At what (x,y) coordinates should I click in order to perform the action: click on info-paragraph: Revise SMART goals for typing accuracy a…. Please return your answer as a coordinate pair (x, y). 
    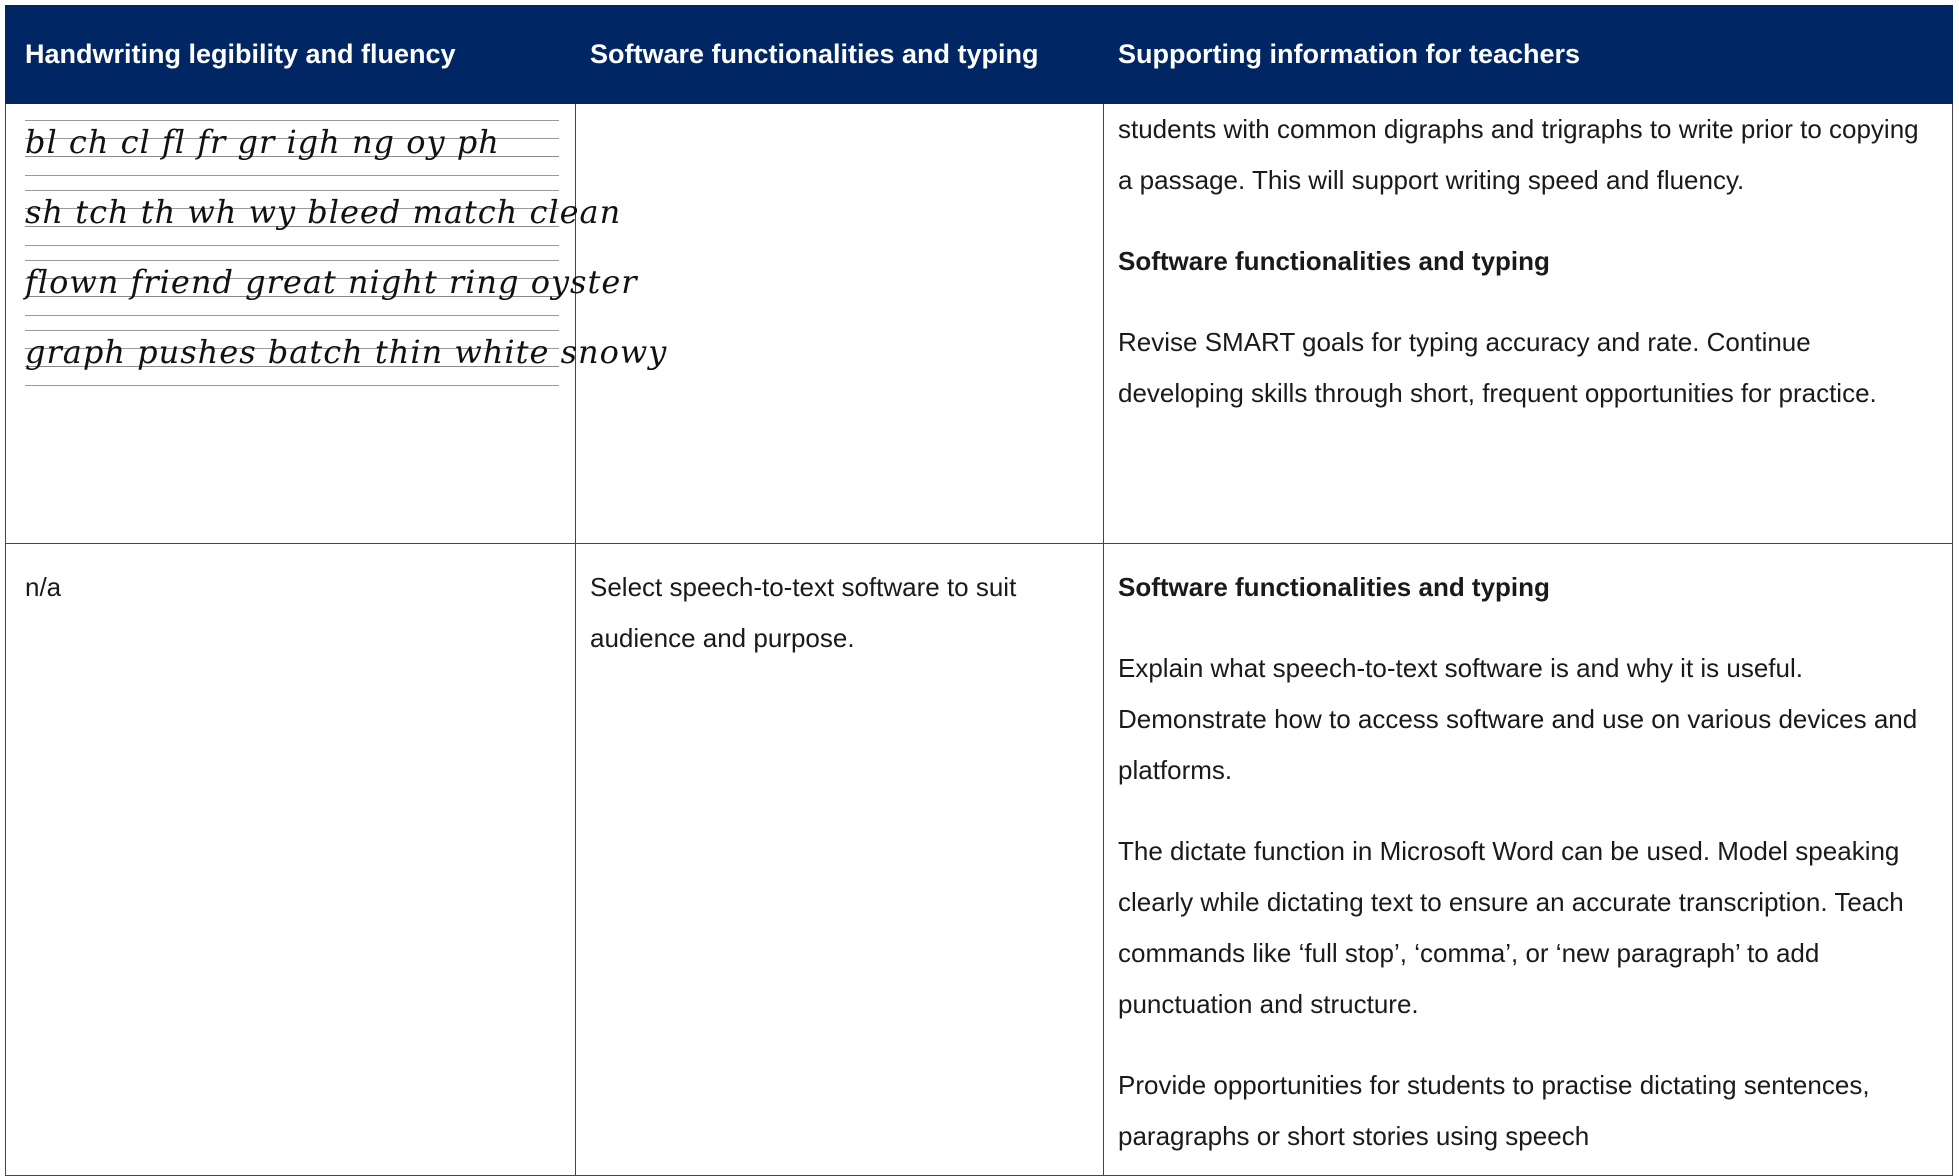
    Looking at the image, I should click on (1497, 367).